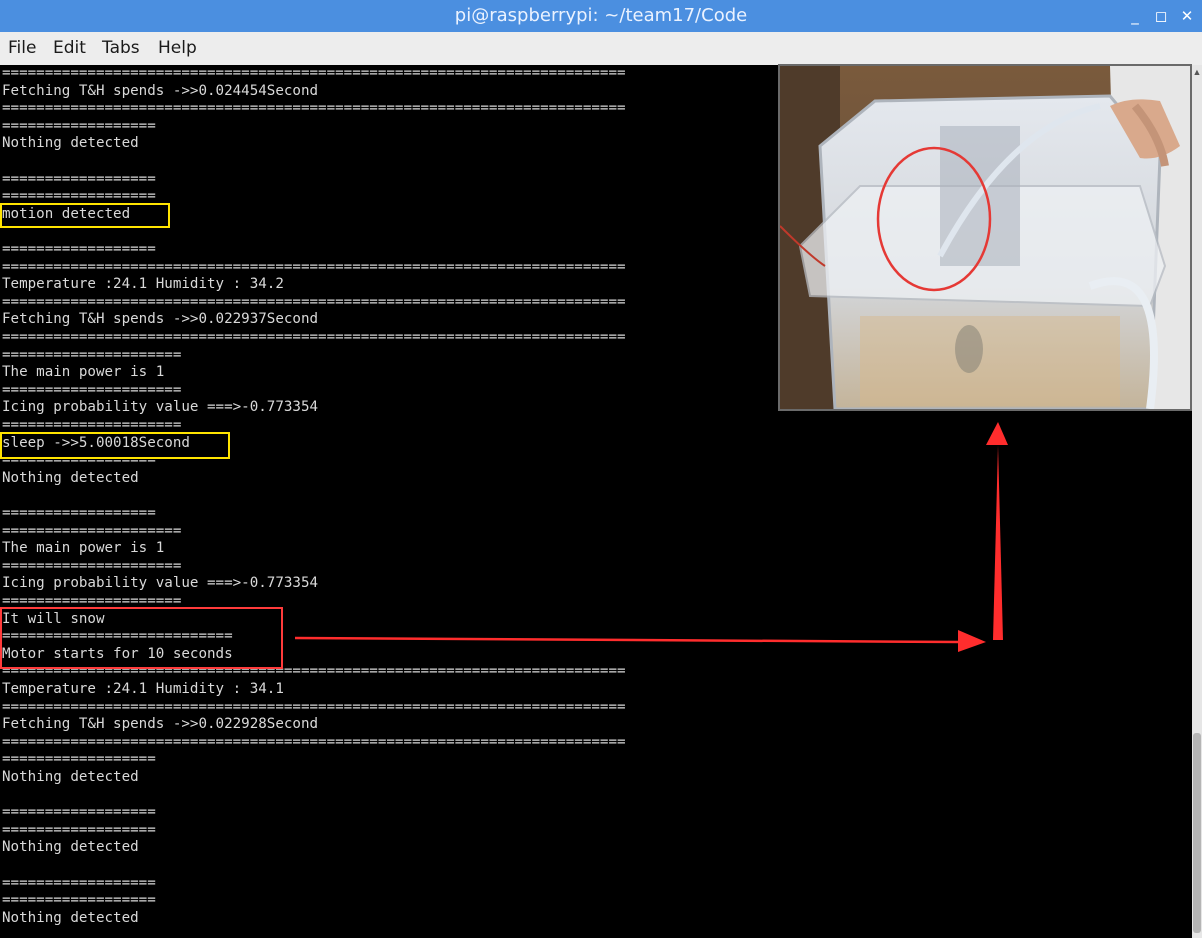 The image size is (1202, 938). Describe the element at coordinates (160, 90) in the screenshot. I see `terminal-line: Fetching T&H spends ->>0.024454Second` at that location.